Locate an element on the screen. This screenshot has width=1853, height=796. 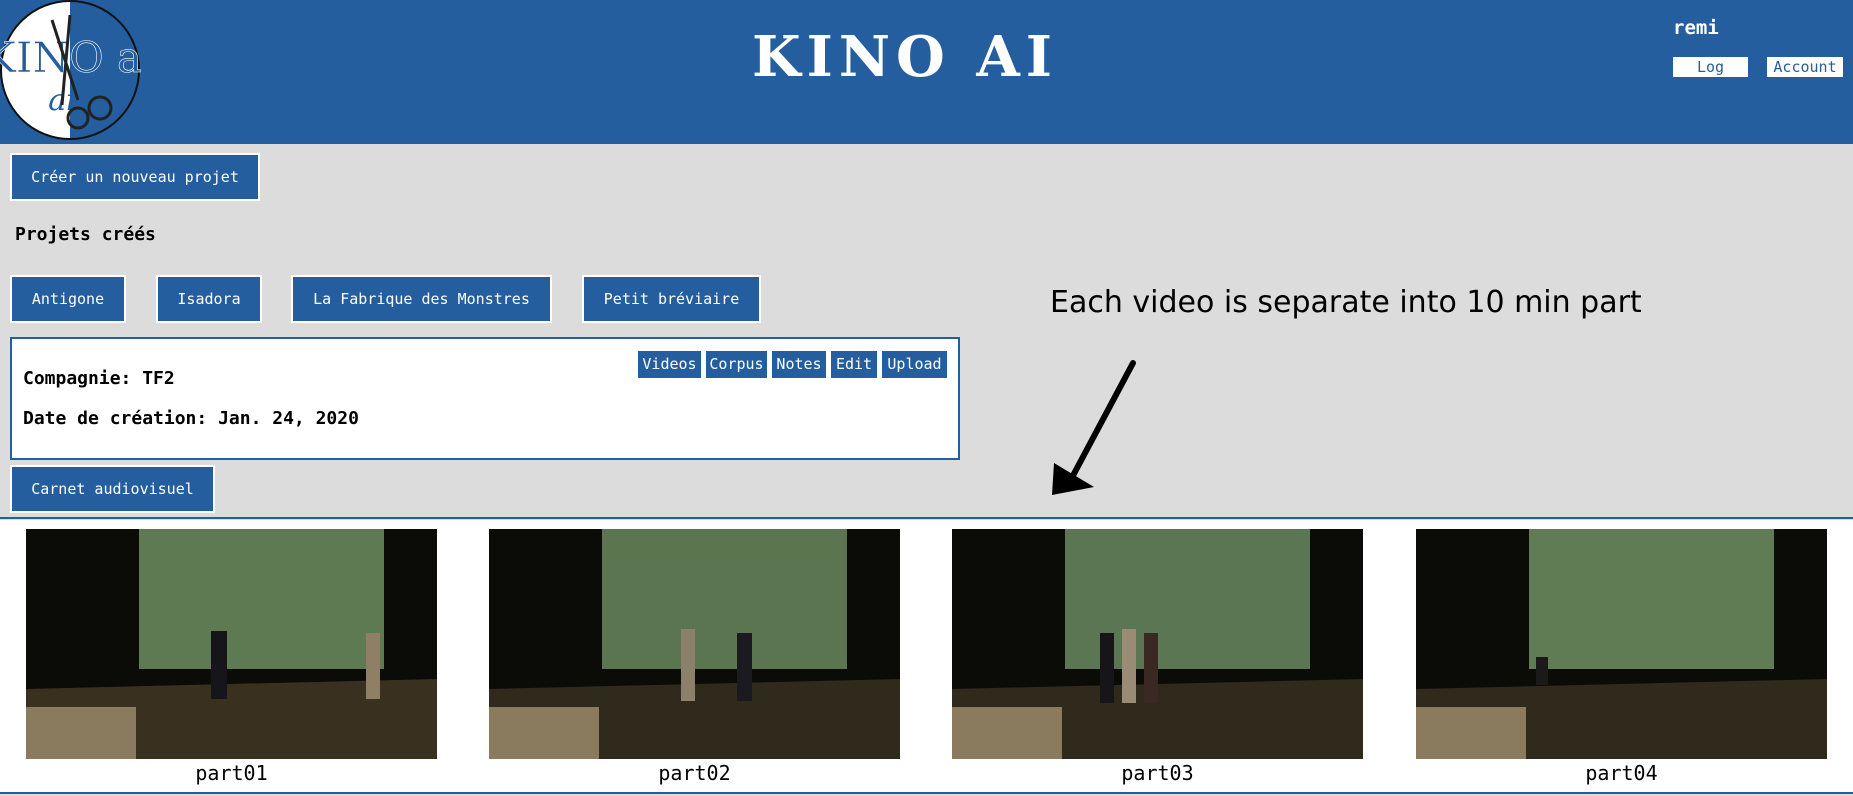
annotation-text: Each video is separate into 10 min part is located at coordinates (1346, 302).